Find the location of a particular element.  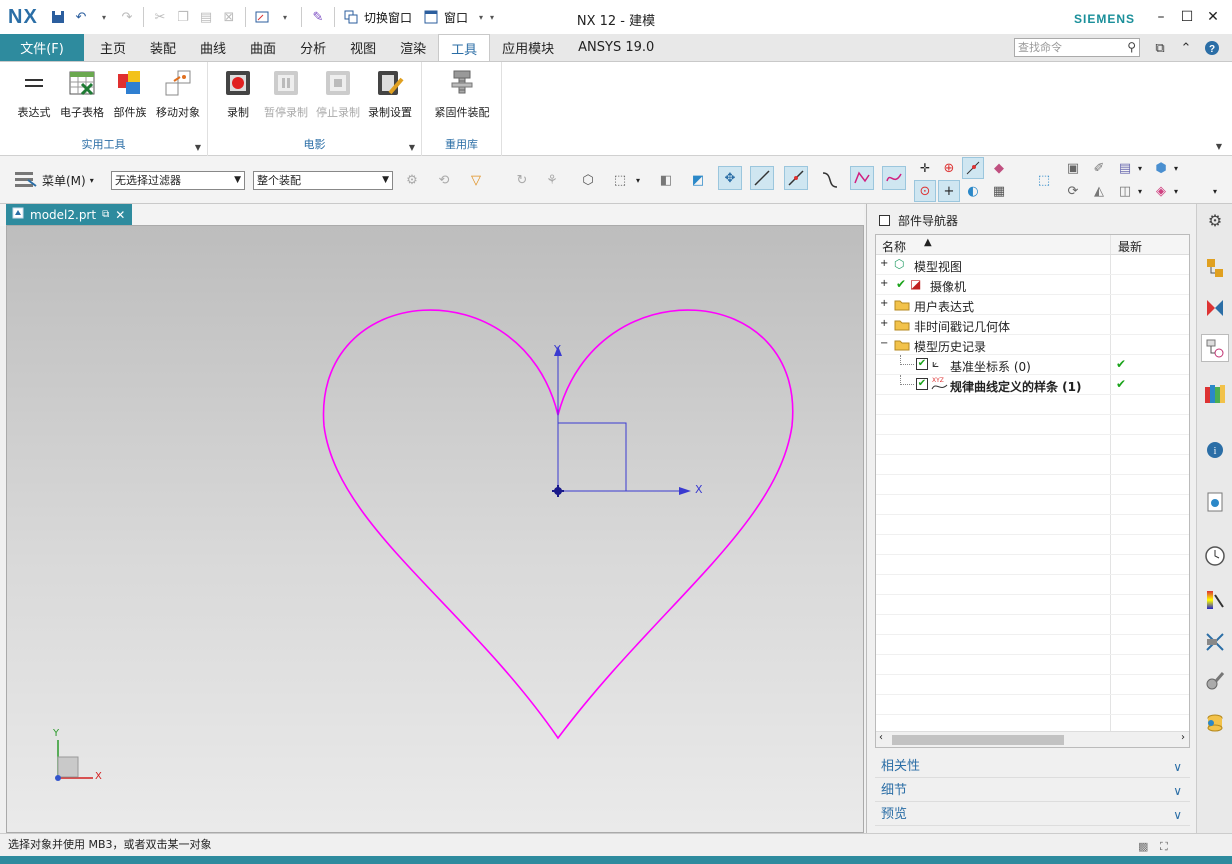

surface-point-icon: ◐ is located at coordinates (973, 191).